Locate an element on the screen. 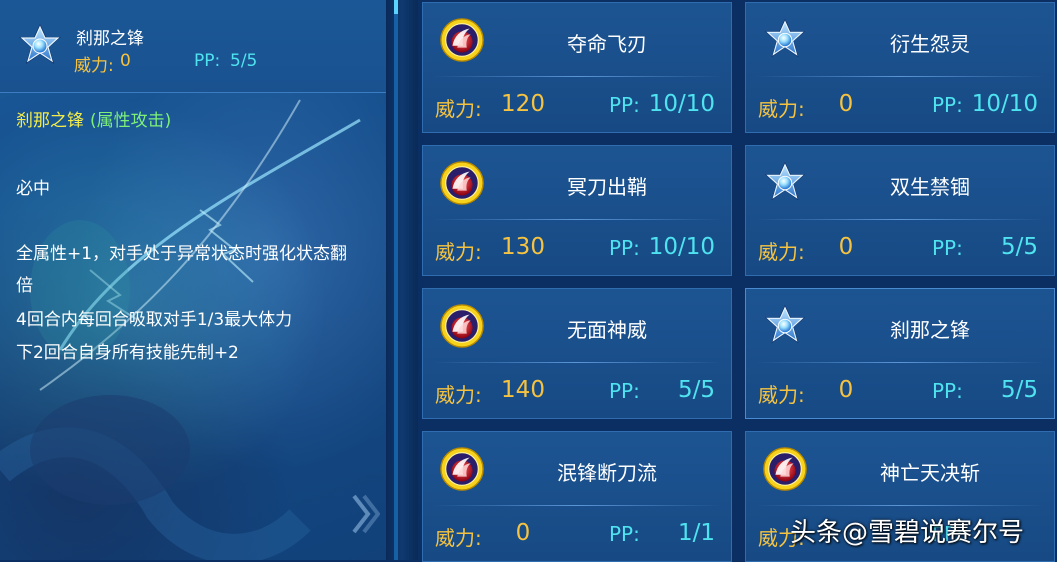 This screenshot has height=562, width=1057. description-skill-name: 刹那之锋 is located at coordinates (50, 121).